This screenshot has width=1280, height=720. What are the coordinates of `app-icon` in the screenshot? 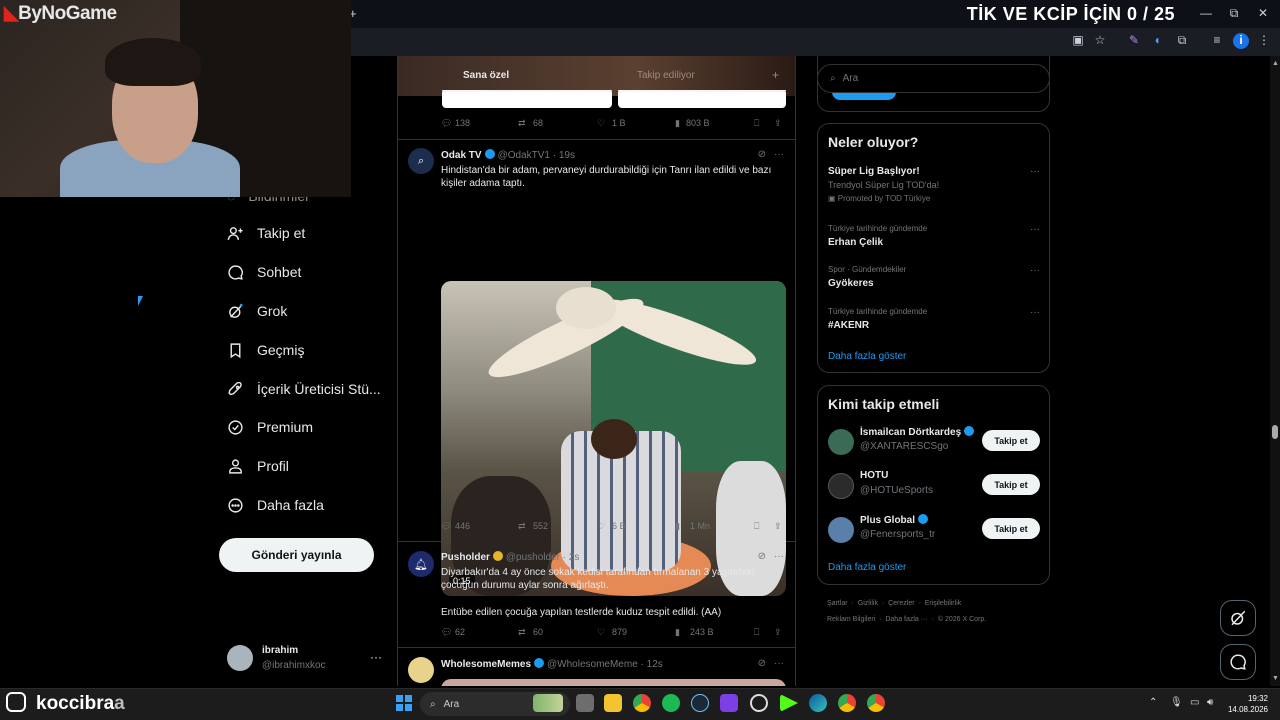 It's located at (729, 703).